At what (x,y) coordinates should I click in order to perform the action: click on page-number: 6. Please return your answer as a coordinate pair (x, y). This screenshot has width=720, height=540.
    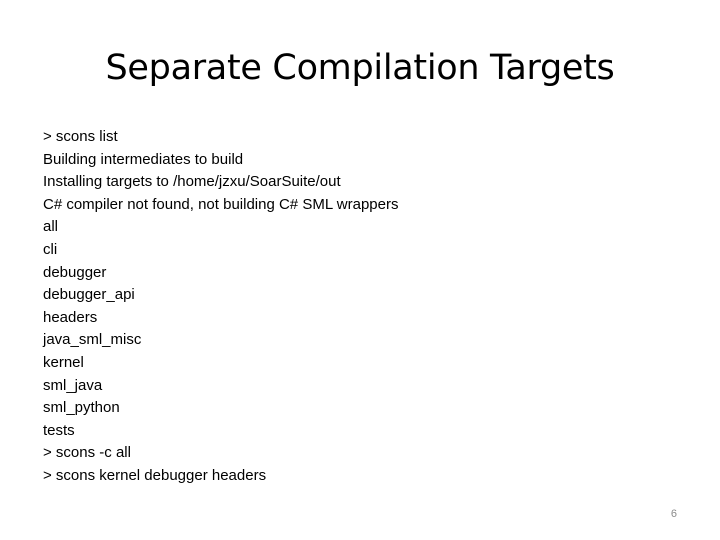
    Looking at the image, I should click on (673, 514).